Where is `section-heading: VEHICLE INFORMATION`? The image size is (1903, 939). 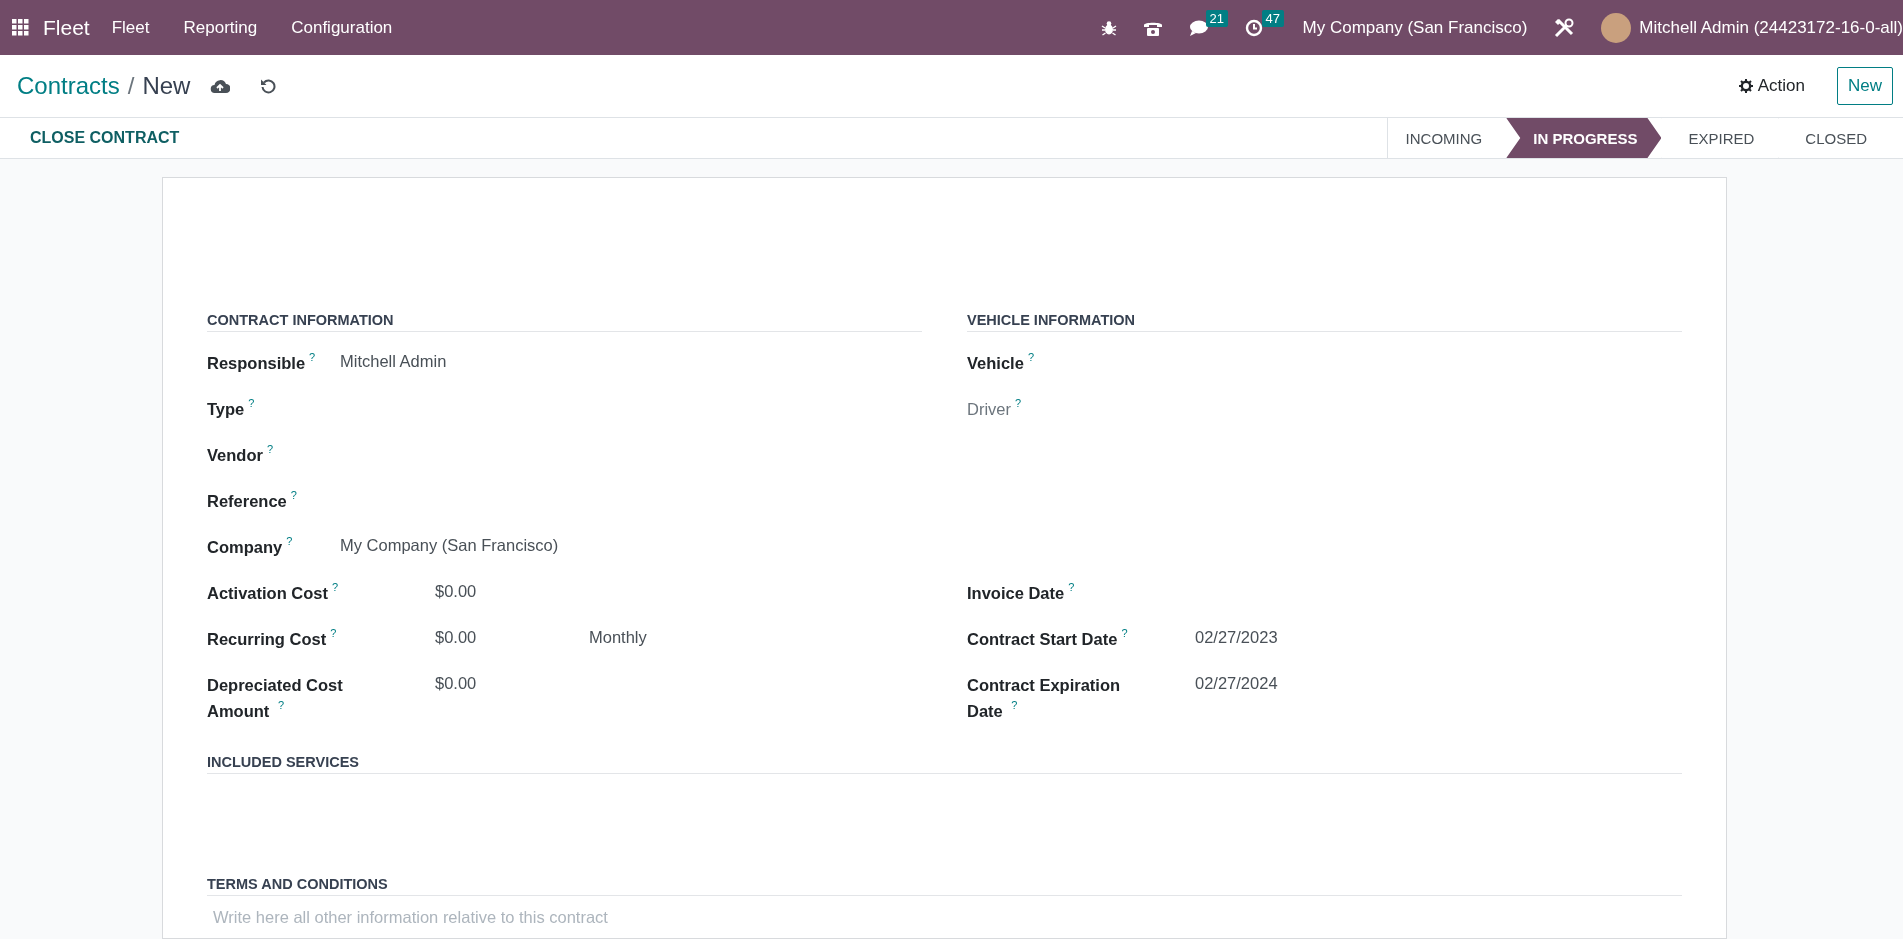
section-heading: VEHICLE INFORMATION is located at coordinates (1324, 322).